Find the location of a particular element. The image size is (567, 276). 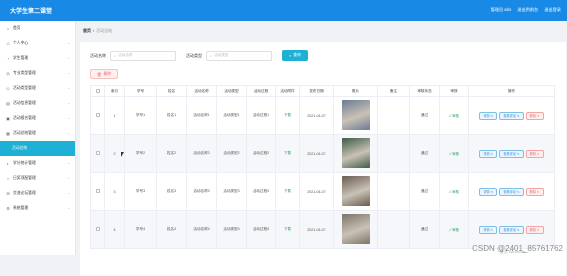

sidebar-item-forum: ✉ 交流论坛管理 ⌄ is located at coordinates (37, 193).